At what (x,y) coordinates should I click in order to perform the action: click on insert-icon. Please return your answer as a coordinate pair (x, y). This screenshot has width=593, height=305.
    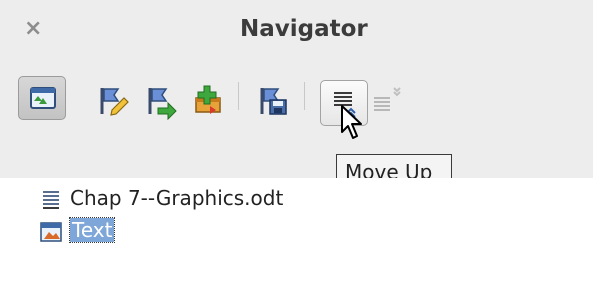
    Looking at the image, I should click on (208, 99).